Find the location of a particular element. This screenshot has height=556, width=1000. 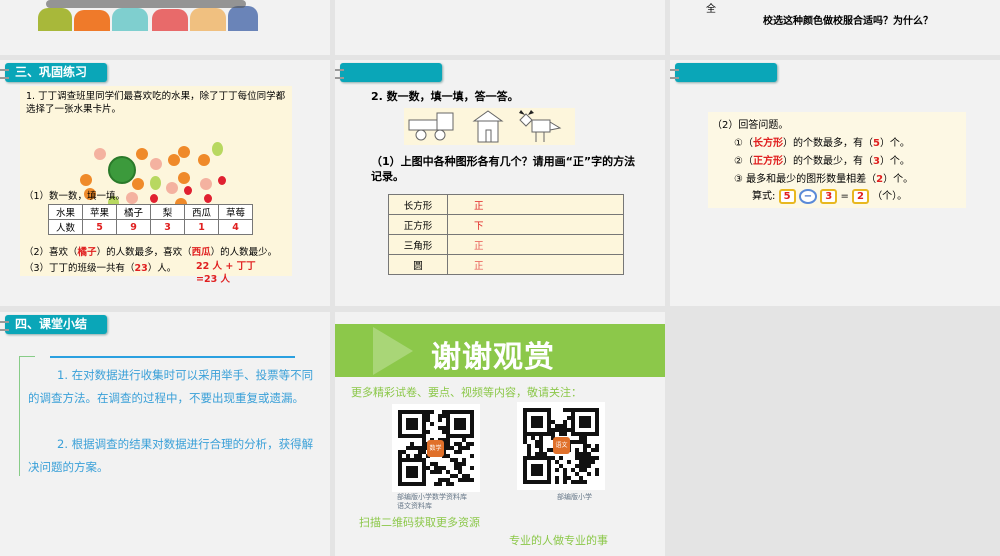

answer-line: ③ 最多和最少的图形数量相差（2）个。 is located at coordinates (823, 177).